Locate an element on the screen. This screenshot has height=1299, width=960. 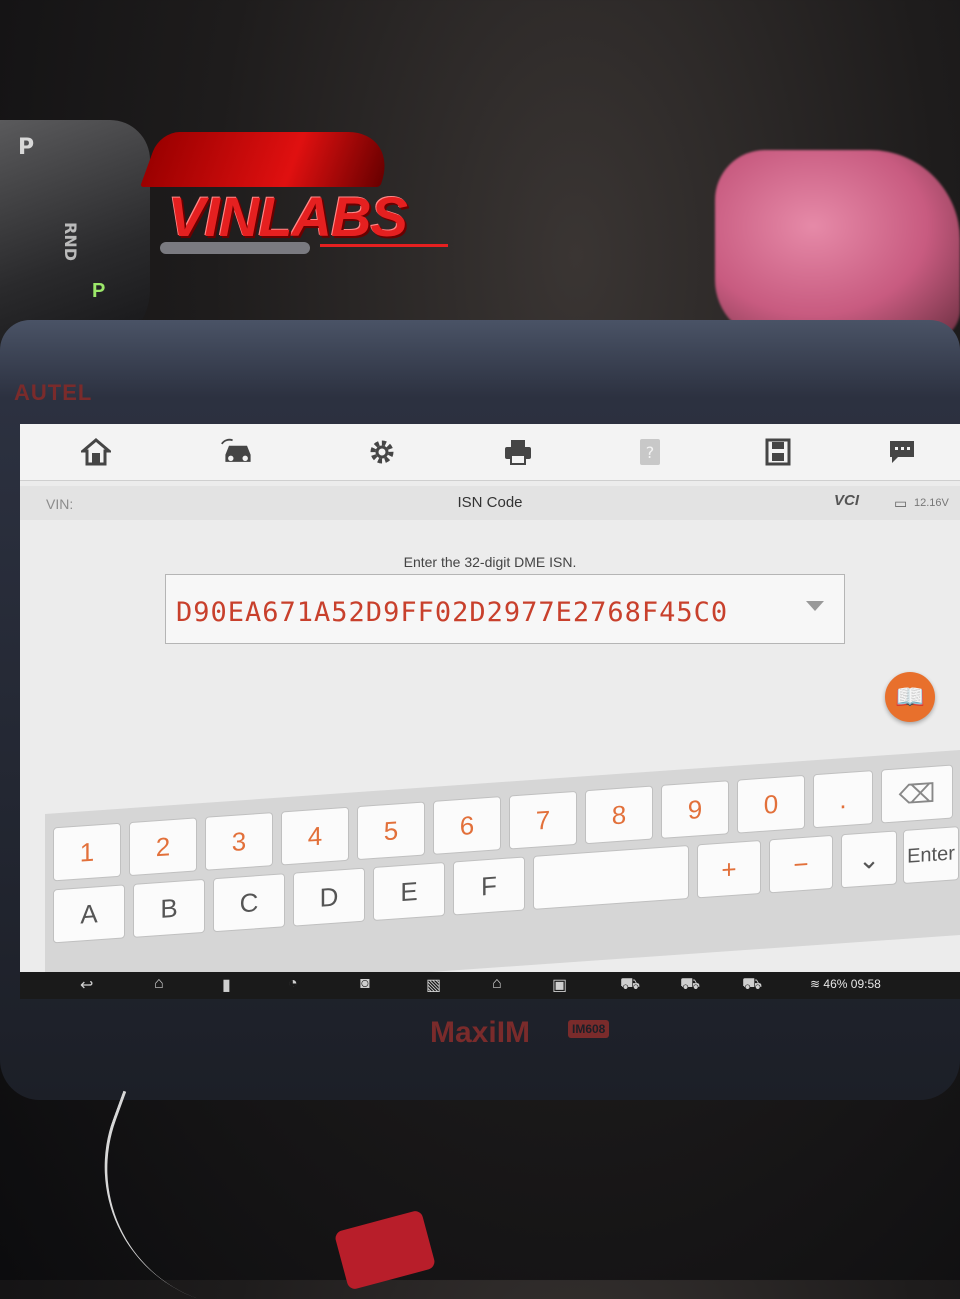
save-icon is located at coordinates (778, 452).